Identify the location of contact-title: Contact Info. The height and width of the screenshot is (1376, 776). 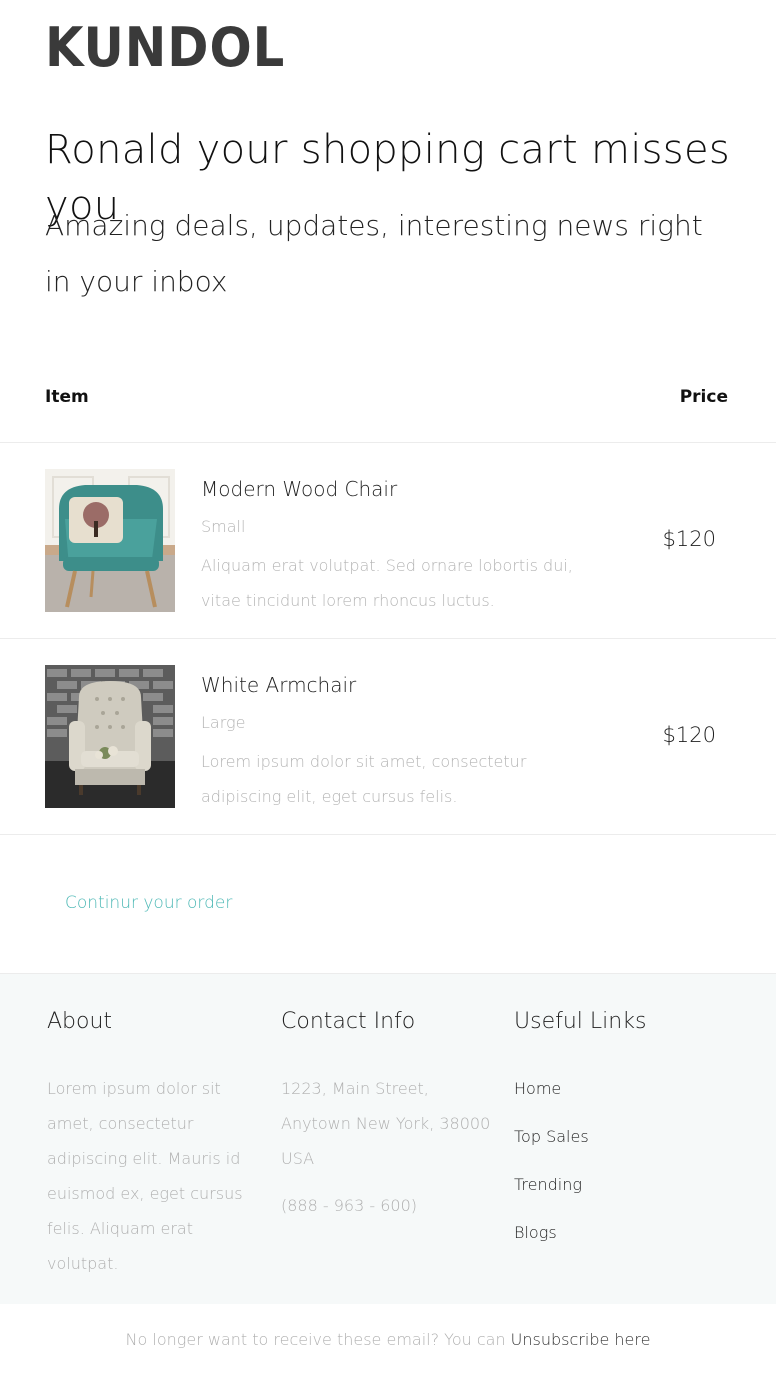
(348, 1021).